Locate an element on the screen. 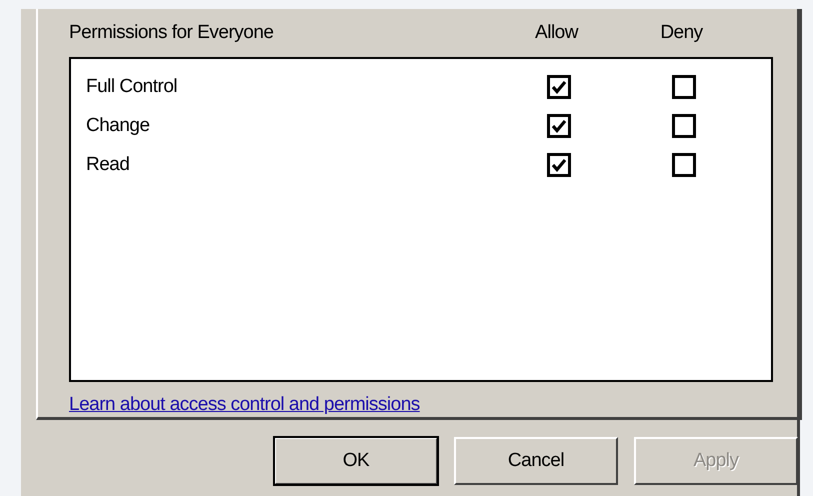 The height and width of the screenshot is (496, 813). permission-name: Read is located at coordinates (107, 165).